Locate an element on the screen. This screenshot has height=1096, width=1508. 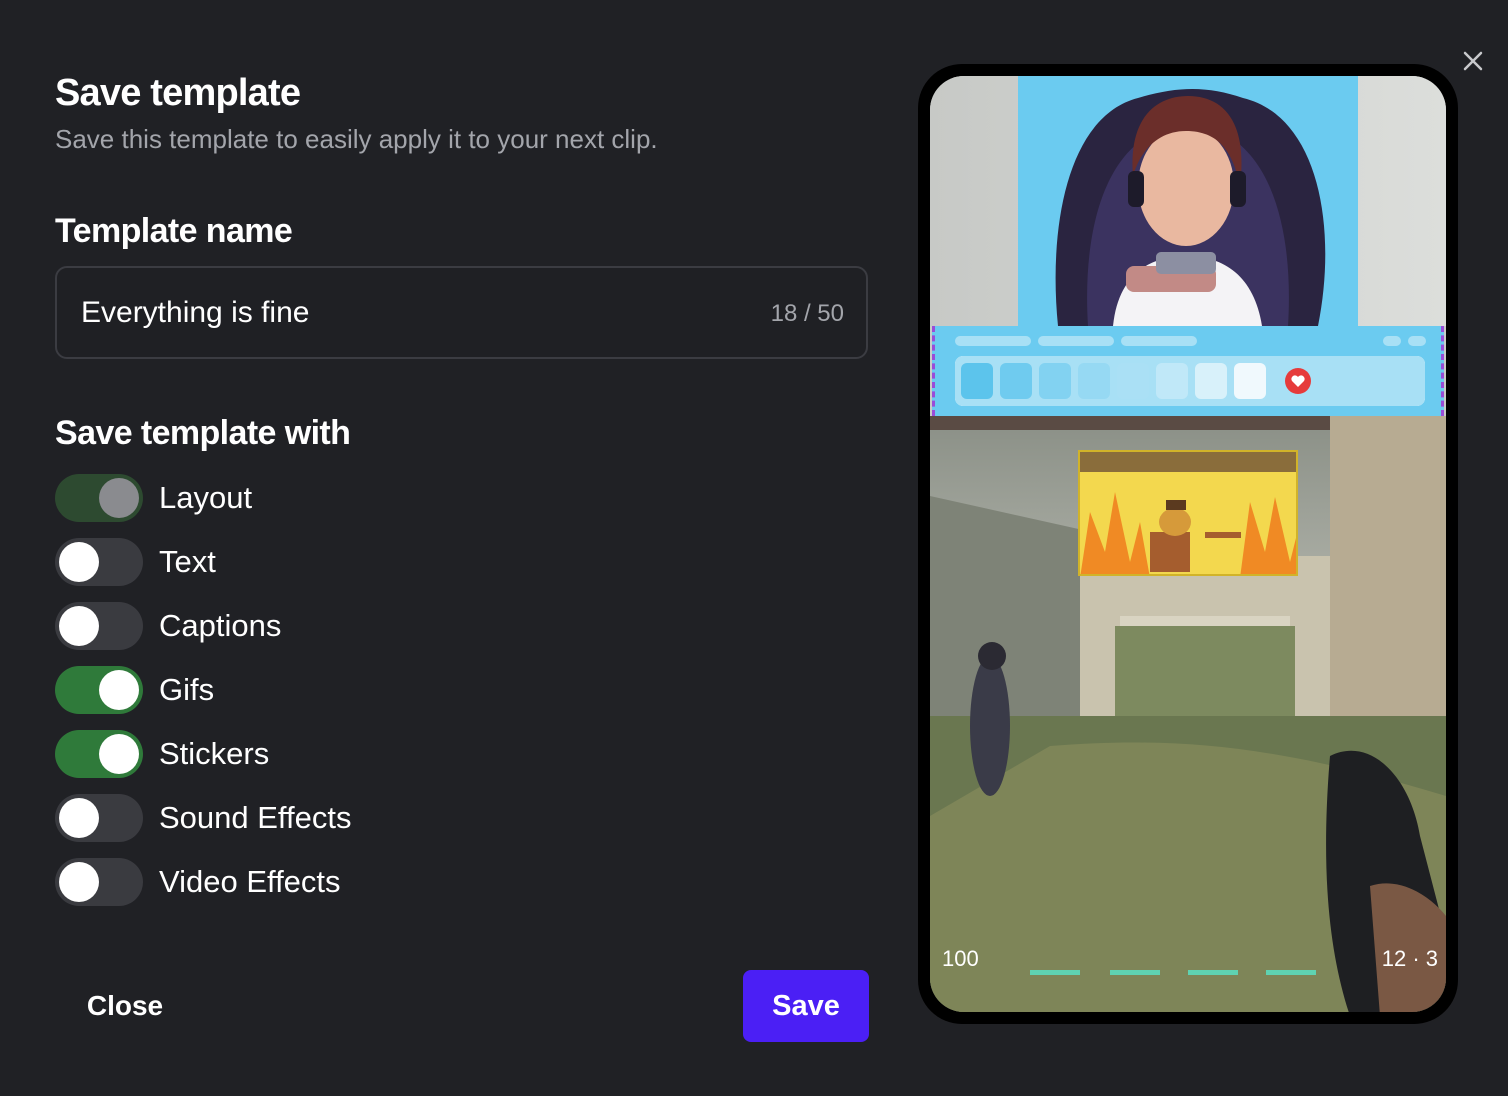
layout-toggle is located at coordinates (99, 498).